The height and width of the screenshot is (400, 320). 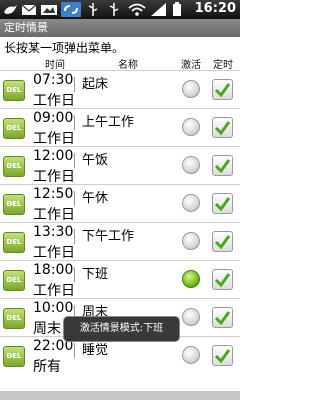 I want to click on battery-icon, so click(x=177, y=9).